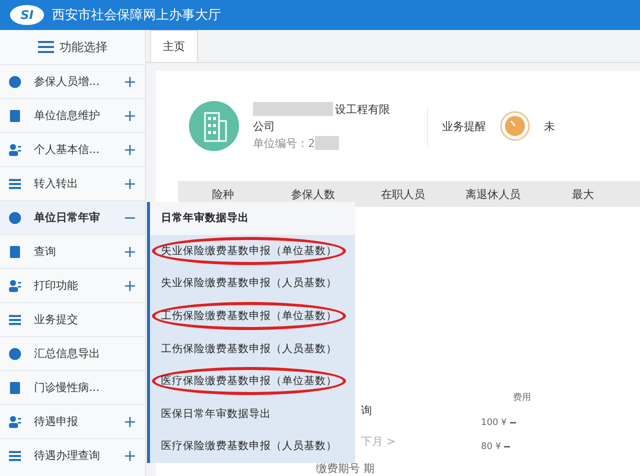  I want to click on column-header: 在职人员, so click(403, 194).